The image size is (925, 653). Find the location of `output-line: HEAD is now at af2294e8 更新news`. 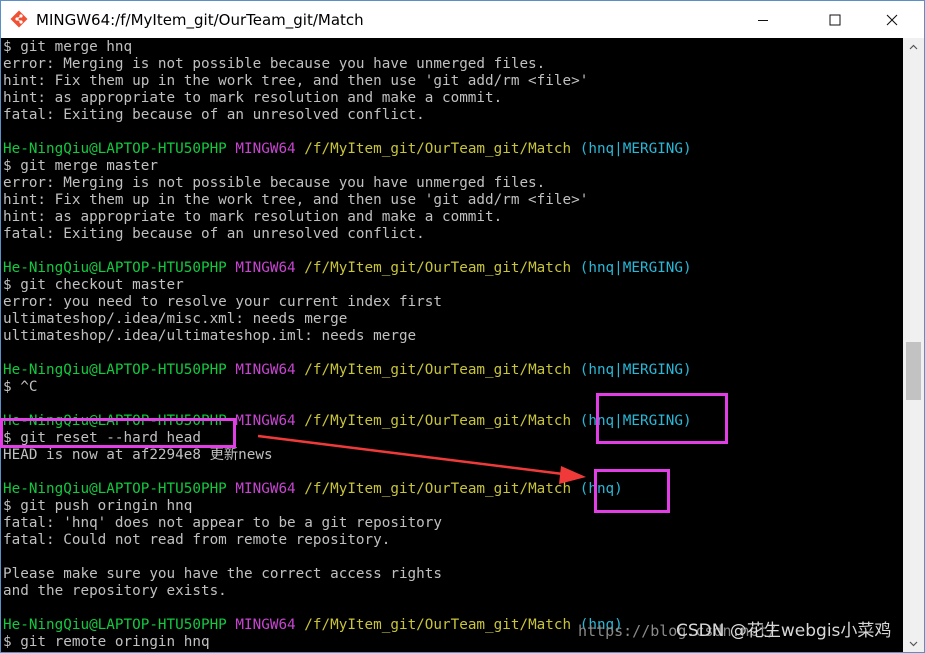

output-line: HEAD is now at af2294e8 更新news is located at coordinates (138, 455).